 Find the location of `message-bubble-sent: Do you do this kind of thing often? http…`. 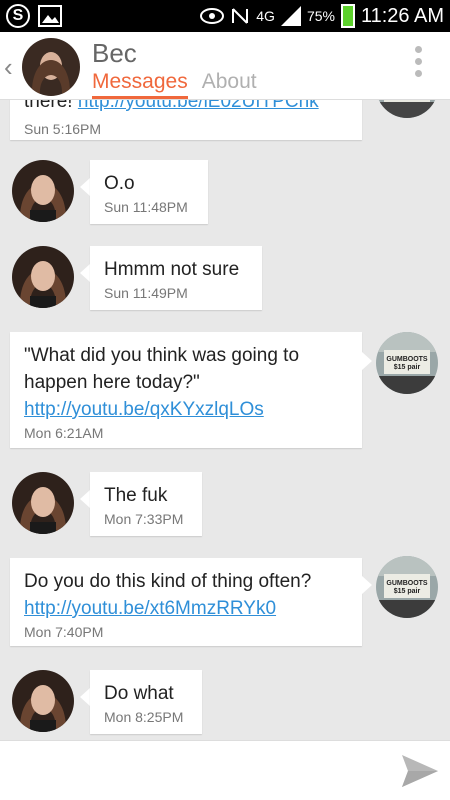

message-bubble-sent: Do you do this kind of thing often? http… is located at coordinates (186, 602).